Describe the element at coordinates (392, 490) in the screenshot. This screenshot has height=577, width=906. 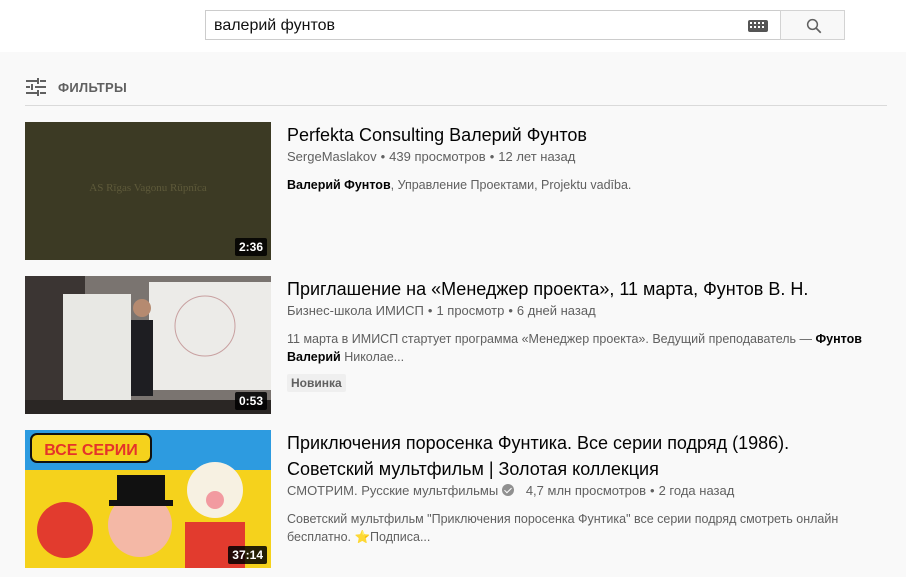
I see `channel-name: СМОТРИМ. Русские мультфильмы` at that location.